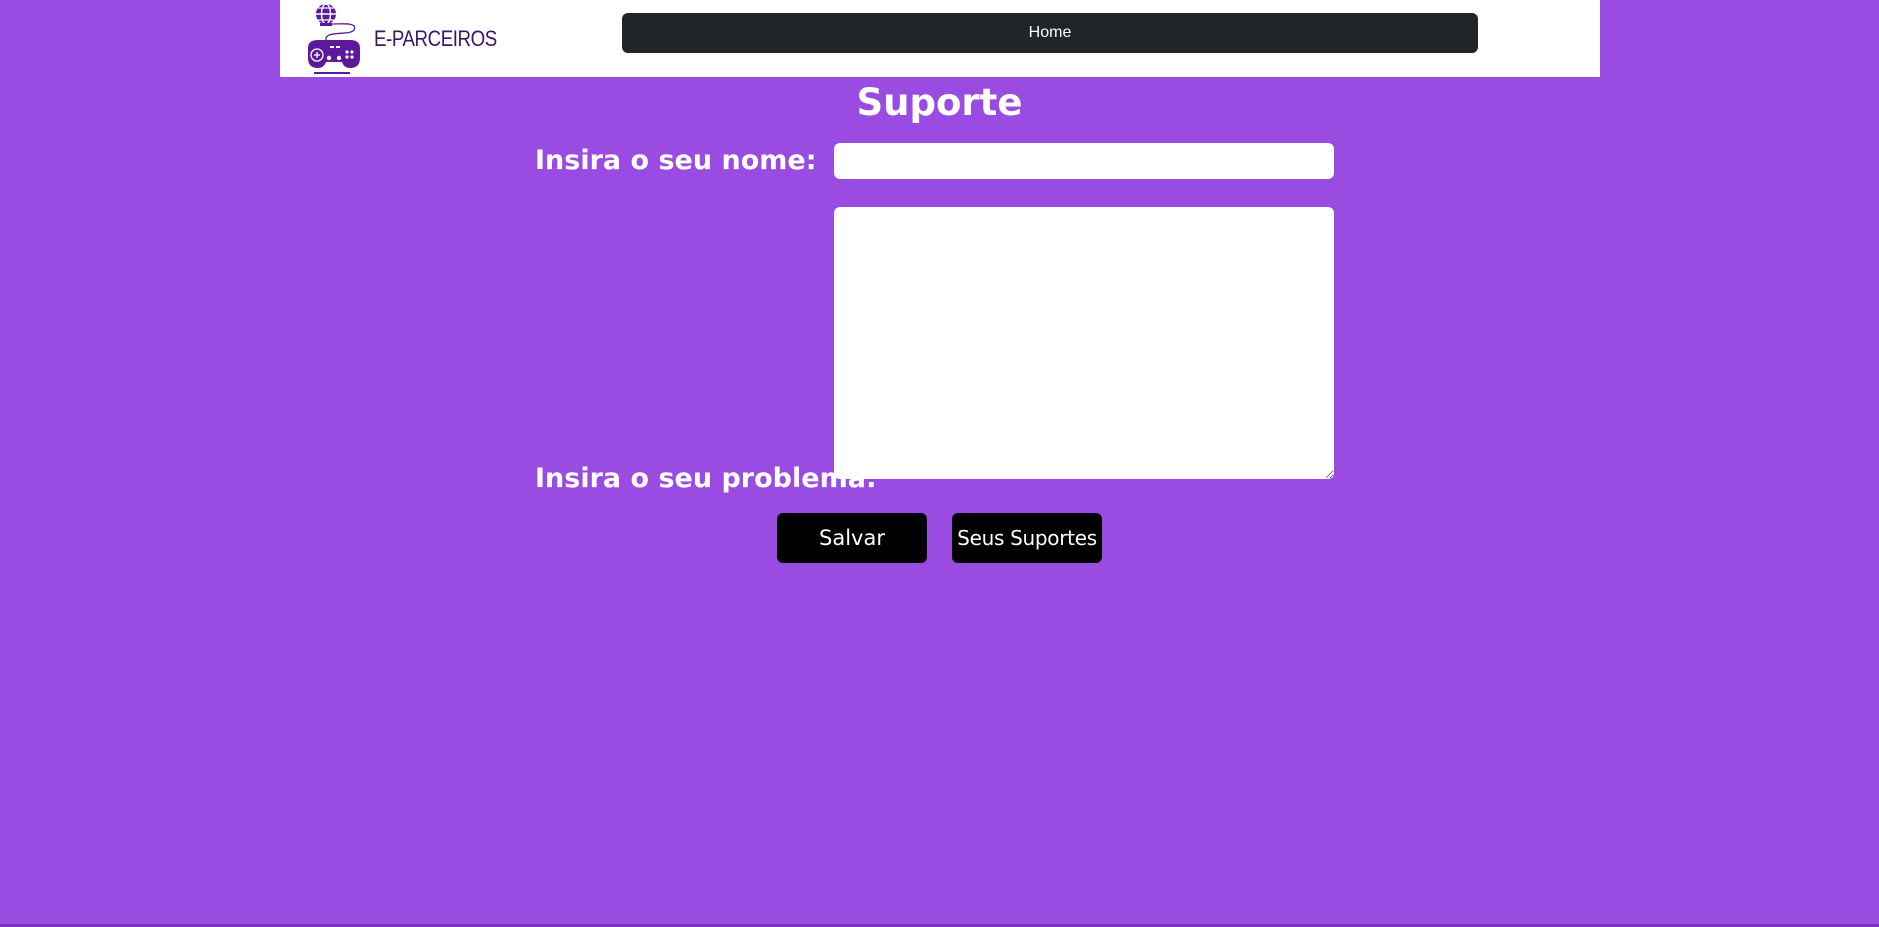  Describe the element at coordinates (334, 38) in the screenshot. I see `gamepad-globe-logo-icon` at that location.